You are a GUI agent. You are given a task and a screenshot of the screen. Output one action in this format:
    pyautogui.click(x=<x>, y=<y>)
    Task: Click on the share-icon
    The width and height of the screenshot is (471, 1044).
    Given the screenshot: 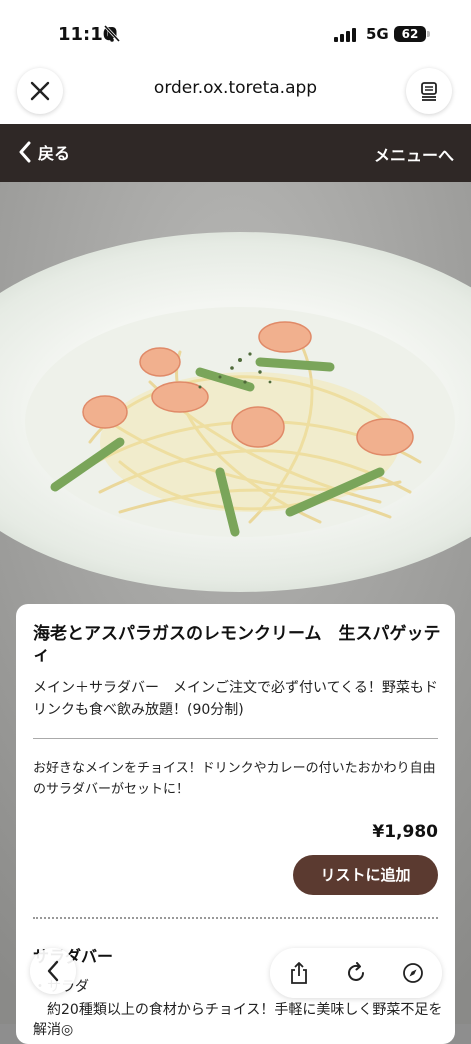 What is the action you would take?
    pyautogui.click(x=298, y=973)
    